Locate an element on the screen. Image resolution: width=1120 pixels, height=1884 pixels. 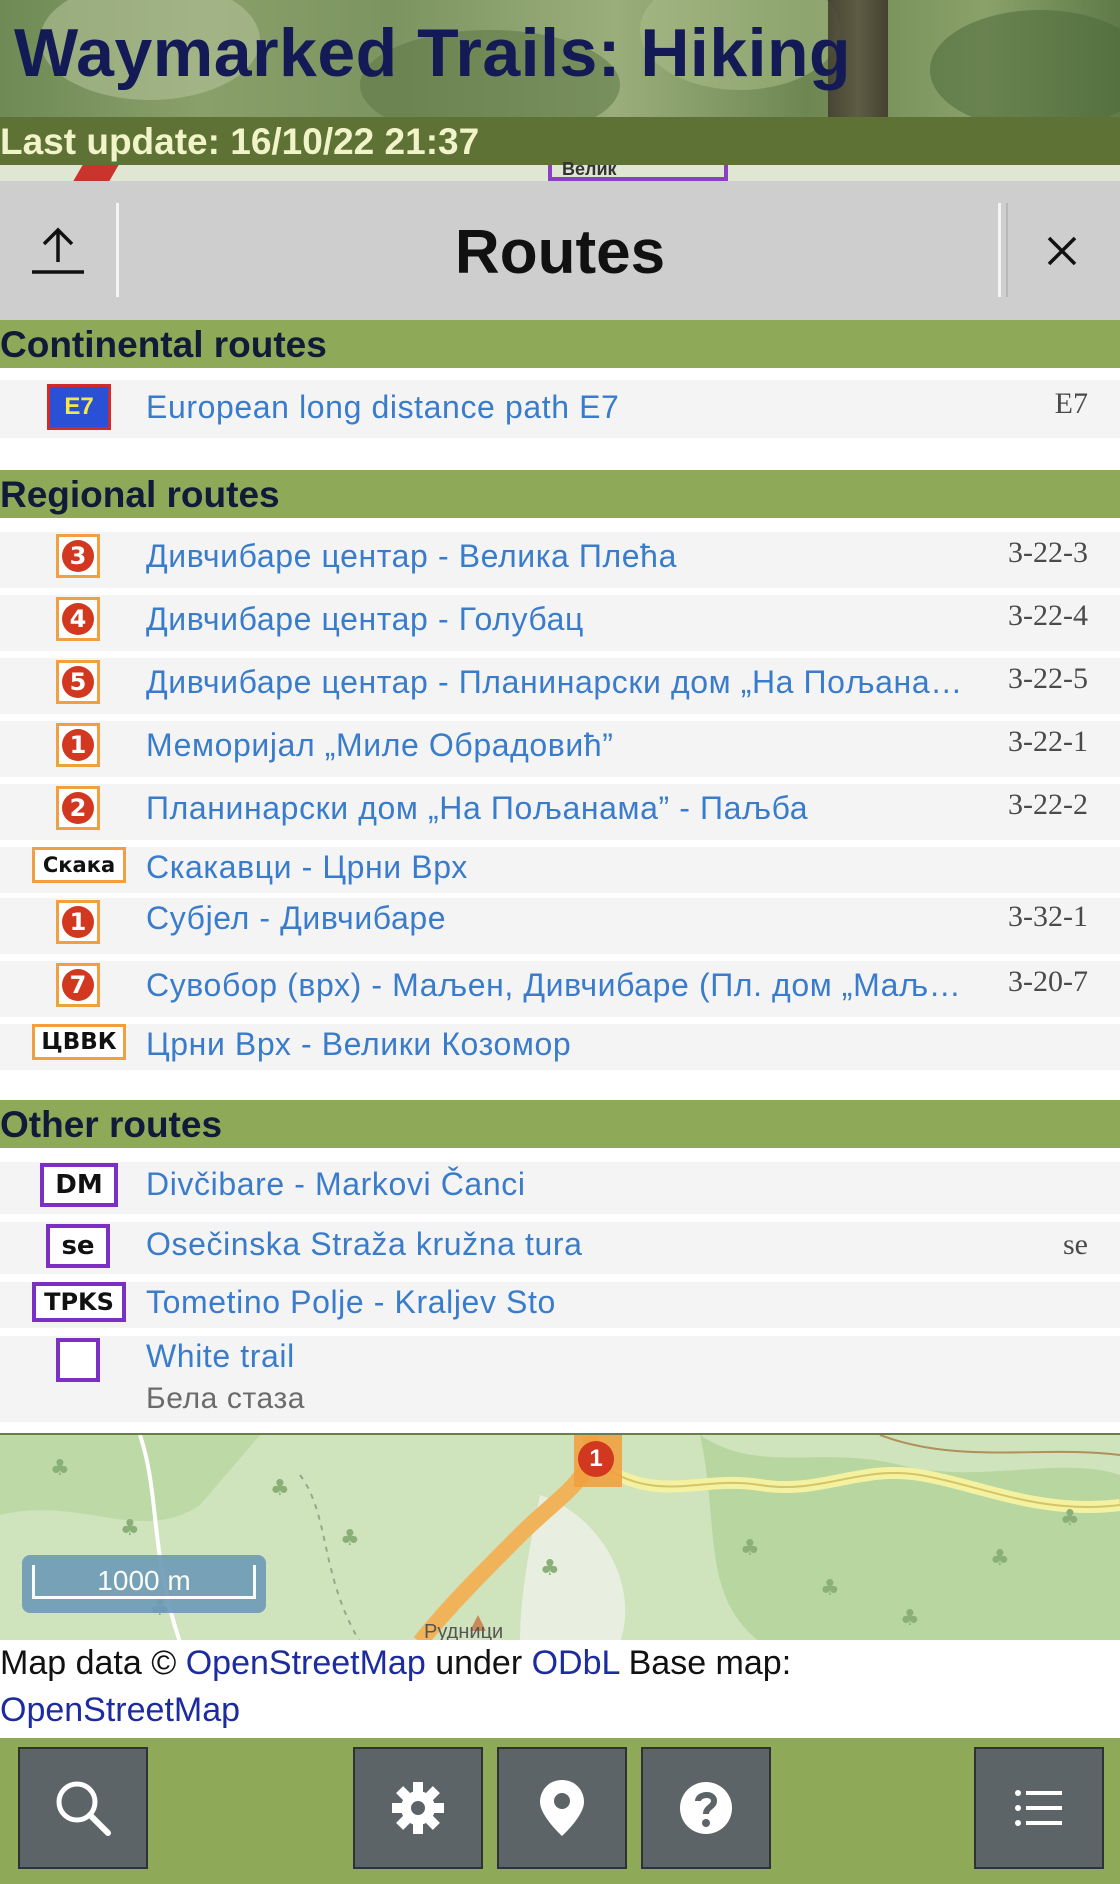
route-row: 4 Дивчибаре центар - Голубац 3-22-4 is located at coordinates (560, 623).